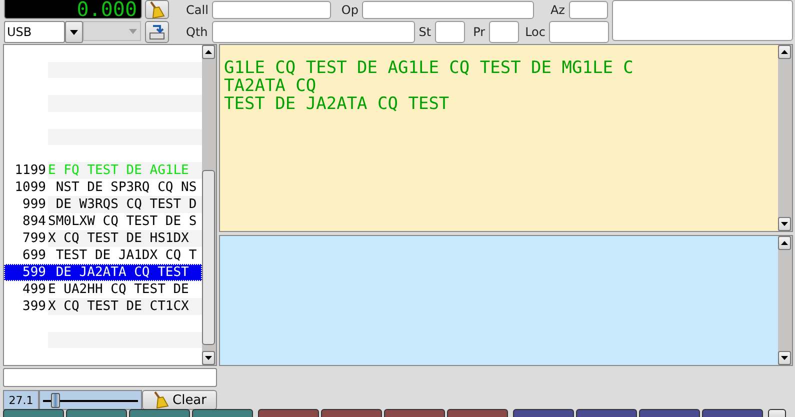  What do you see at coordinates (110, 377) in the screenshot?
I see `input-field` at bounding box center [110, 377].